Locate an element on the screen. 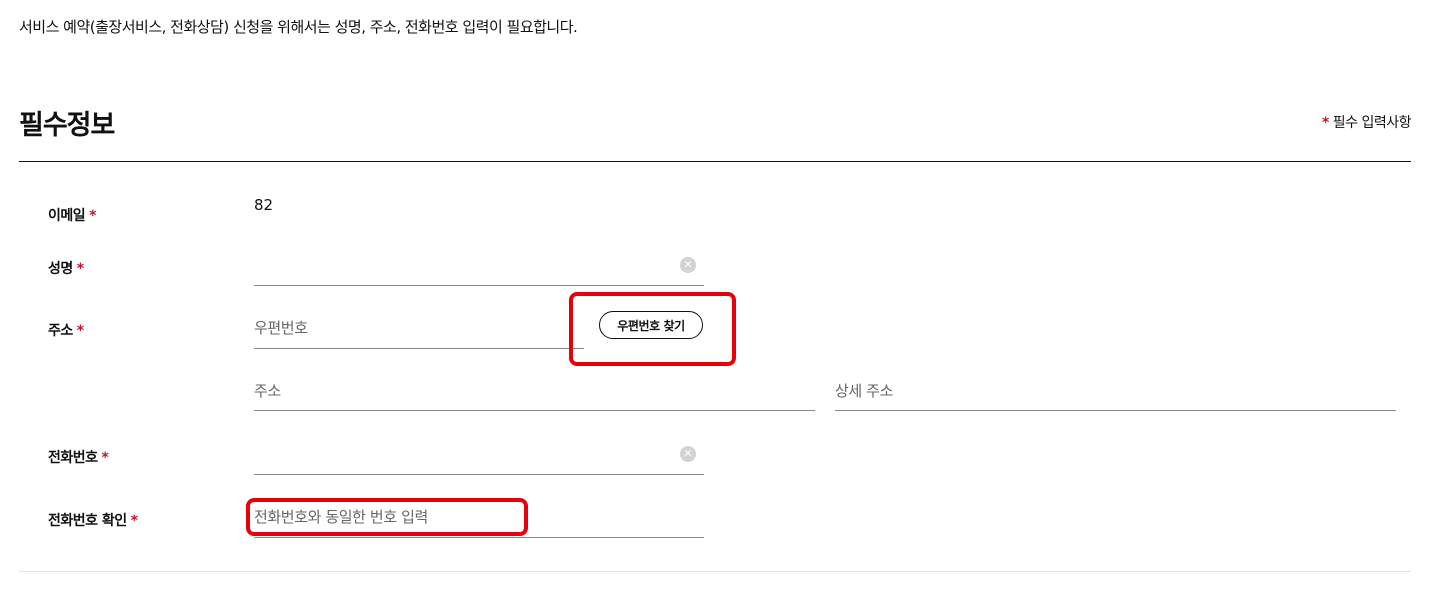 Image resolution: width=1430 pixels, height=592 pixels. phone-confirm-label: 전화번호 확인 * is located at coordinates (93, 520).